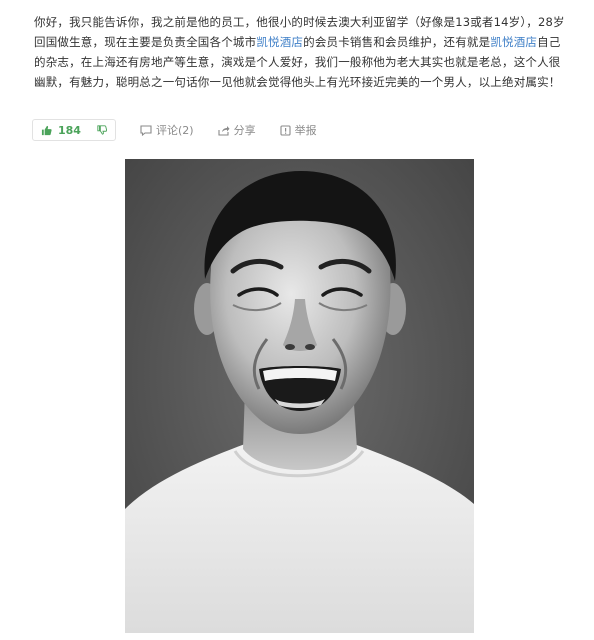  I want to click on answer-text-part-2: 的会员卡销售和会员维护，还有就是, so click(397, 42).